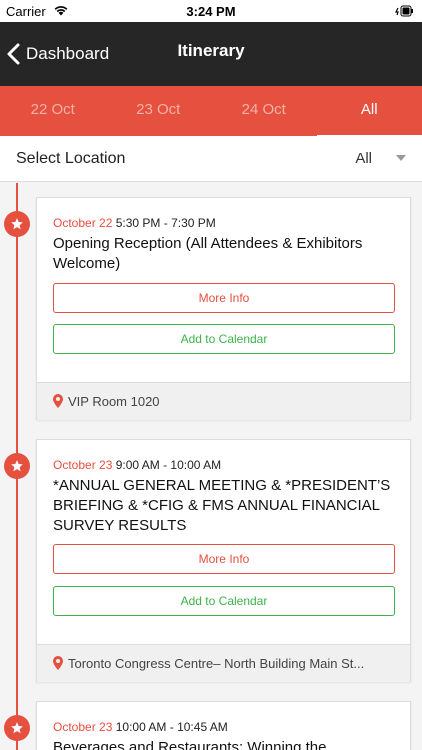  Describe the element at coordinates (264, 111) in the screenshot. I see `tab-24-oct: 24 Oct` at that location.